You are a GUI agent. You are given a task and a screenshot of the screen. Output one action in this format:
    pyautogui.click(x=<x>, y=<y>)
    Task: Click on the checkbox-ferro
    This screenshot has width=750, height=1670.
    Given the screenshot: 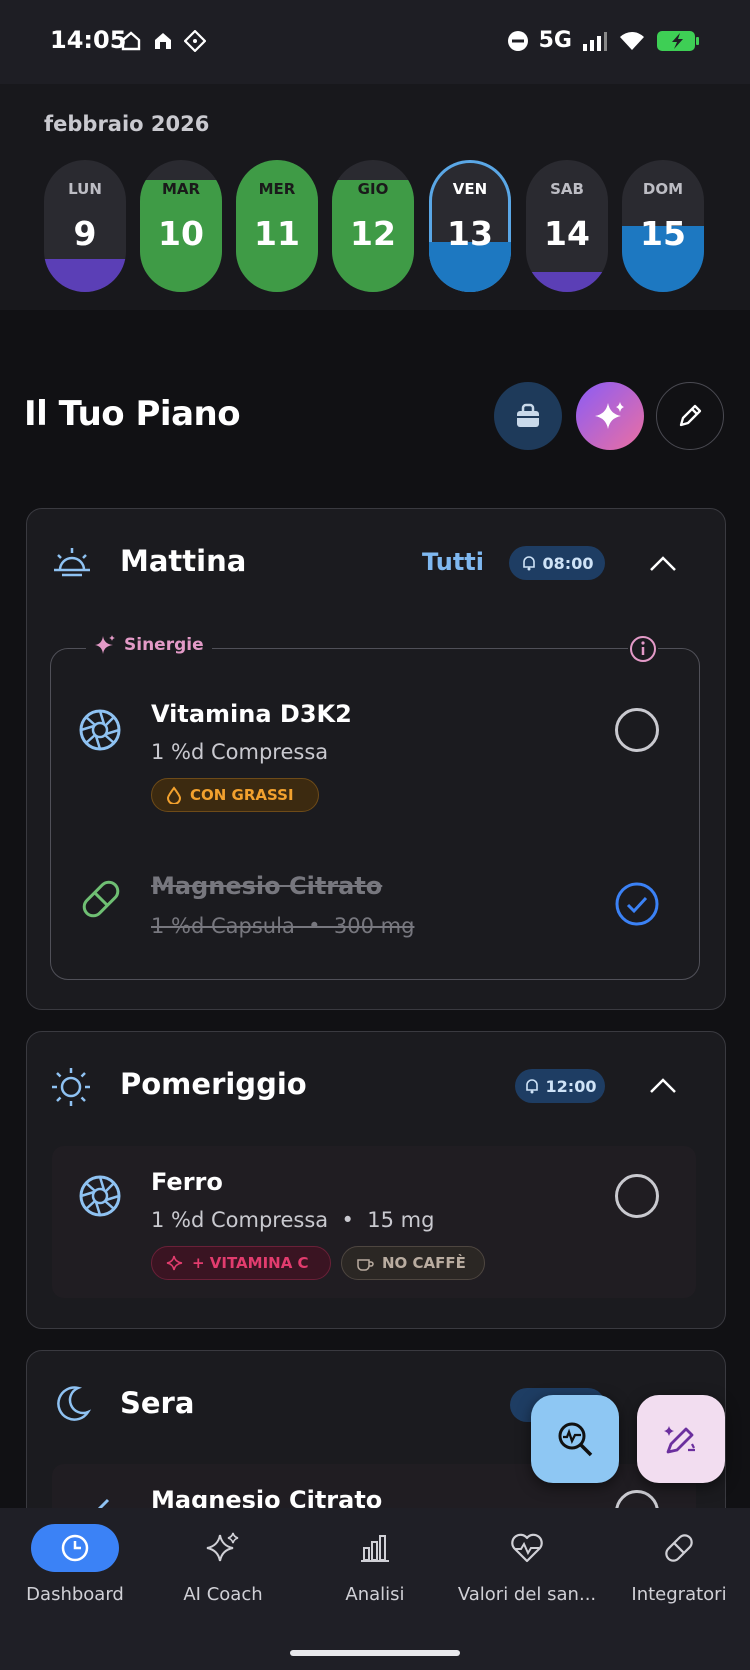 What is the action you would take?
    pyautogui.click(x=637, y=1196)
    